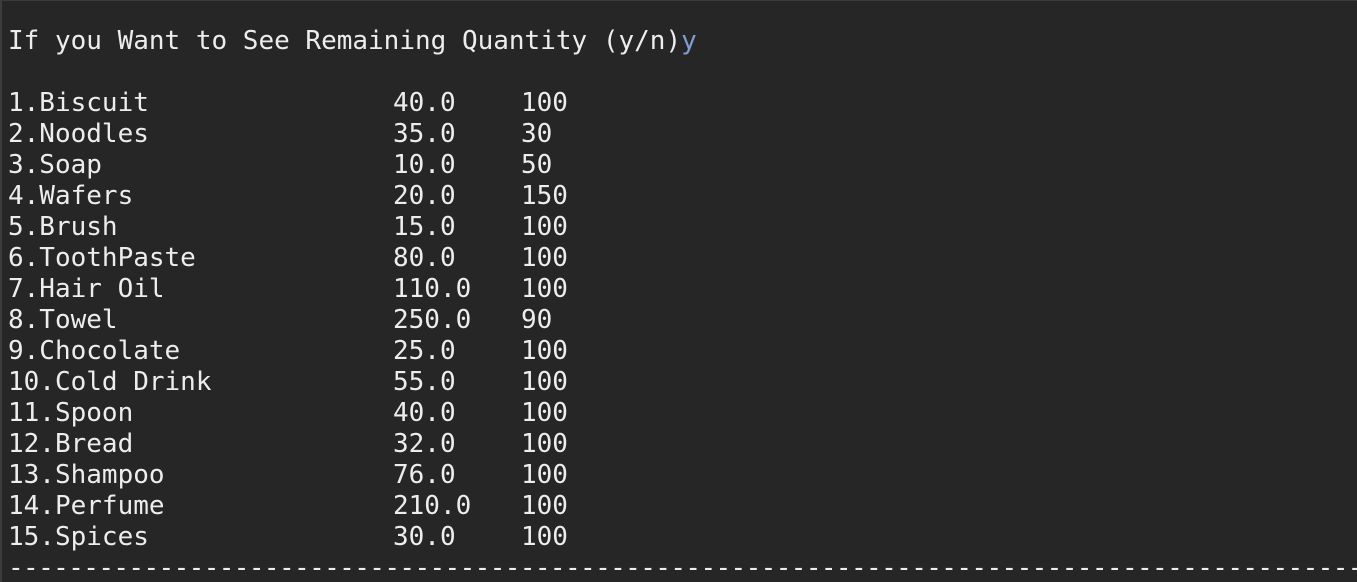 Image resolution: width=1357 pixels, height=582 pixels. Describe the element at coordinates (102, 258) in the screenshot. I see `item-name: 6.ToothPaste` at that location.